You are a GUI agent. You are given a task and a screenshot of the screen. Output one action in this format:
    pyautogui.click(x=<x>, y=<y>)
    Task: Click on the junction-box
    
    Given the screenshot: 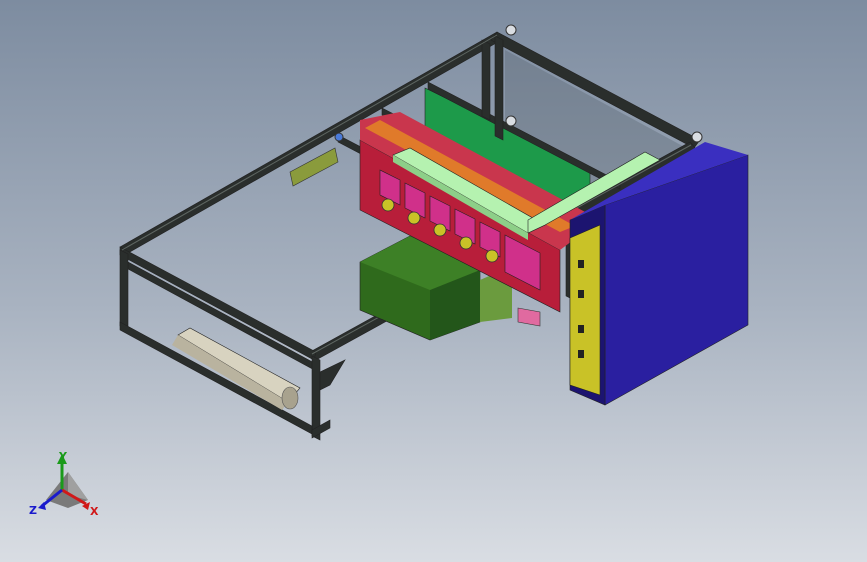 What is the action you would take?
    pyautogui.click(x=529, y=317)
    